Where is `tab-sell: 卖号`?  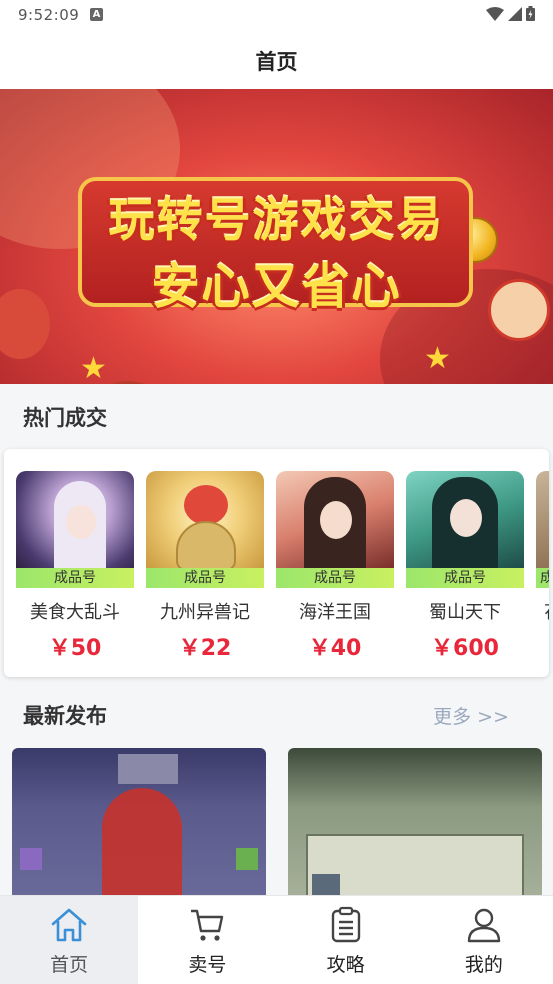
tab-sell: 卖号 is located at coordinates (207, 940).